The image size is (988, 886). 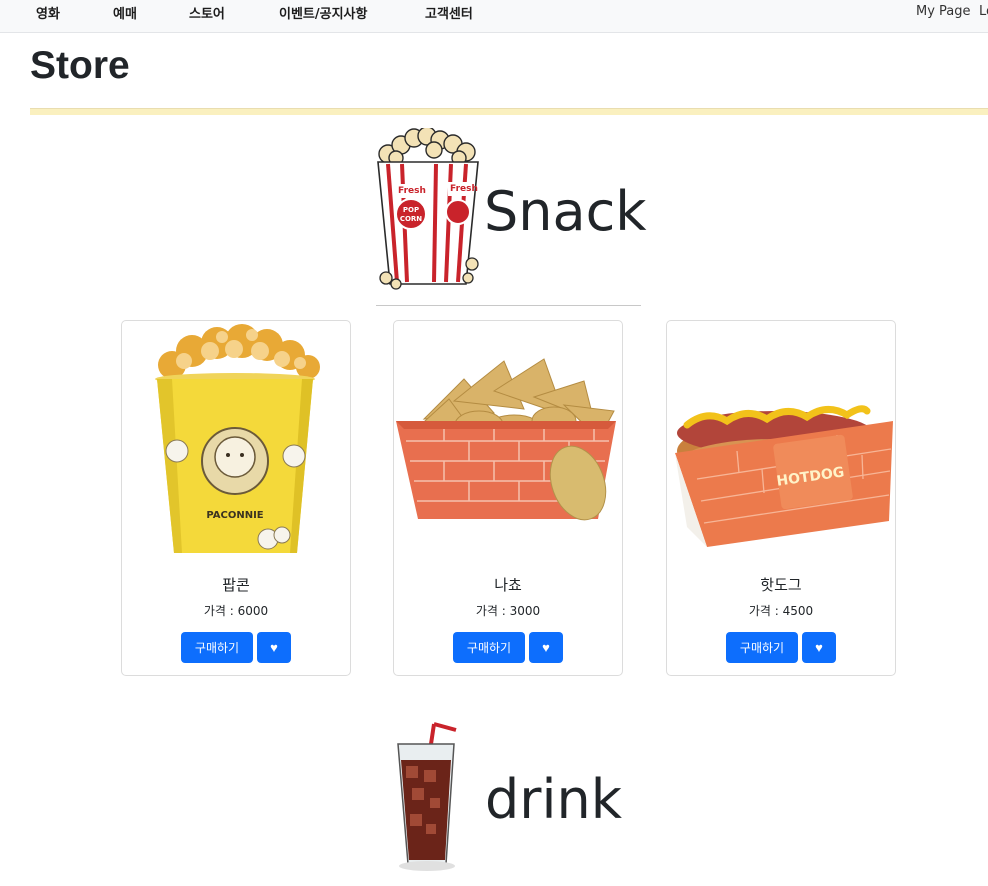 I want to click on nachos-image, so click(x=506, y=439).